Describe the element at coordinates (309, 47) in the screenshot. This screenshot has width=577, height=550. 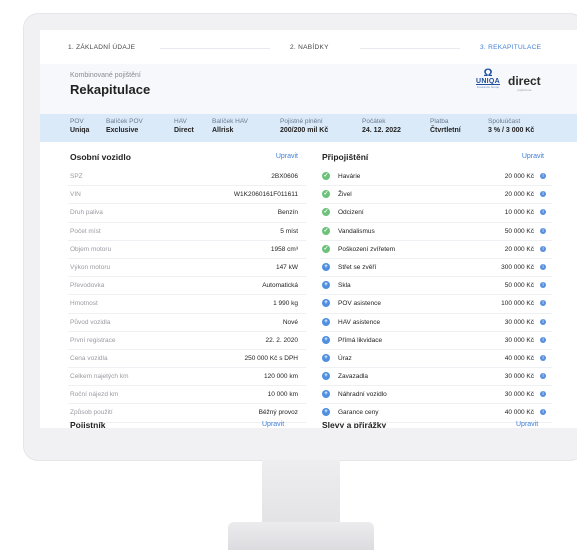
I see `step-offers: 2. NABÍDKY` at that location.